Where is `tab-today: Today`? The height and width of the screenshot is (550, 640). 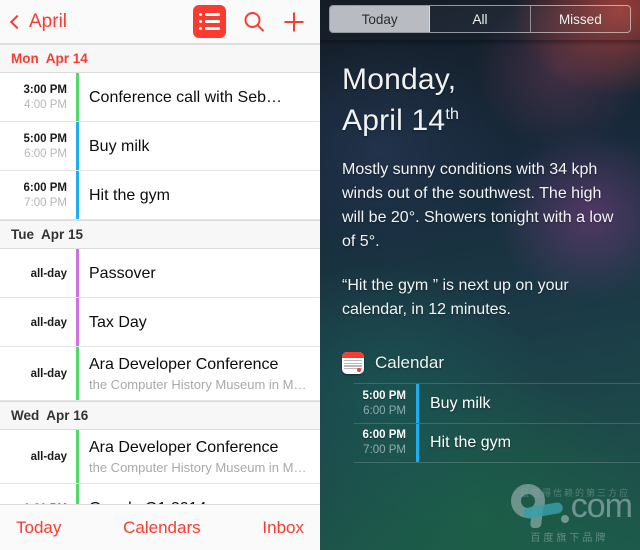
tab-today: Today is located at coordinates (38, 528).